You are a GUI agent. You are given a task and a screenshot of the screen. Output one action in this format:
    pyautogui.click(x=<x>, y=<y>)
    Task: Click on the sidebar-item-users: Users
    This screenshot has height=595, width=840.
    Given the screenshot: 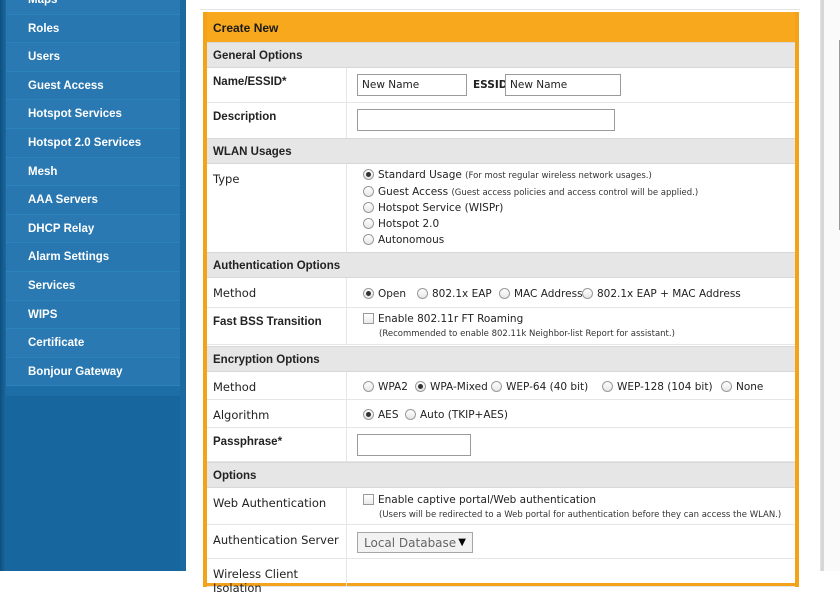 What is the action you would take?
    pyautogui.click(x=93, y=57)
    